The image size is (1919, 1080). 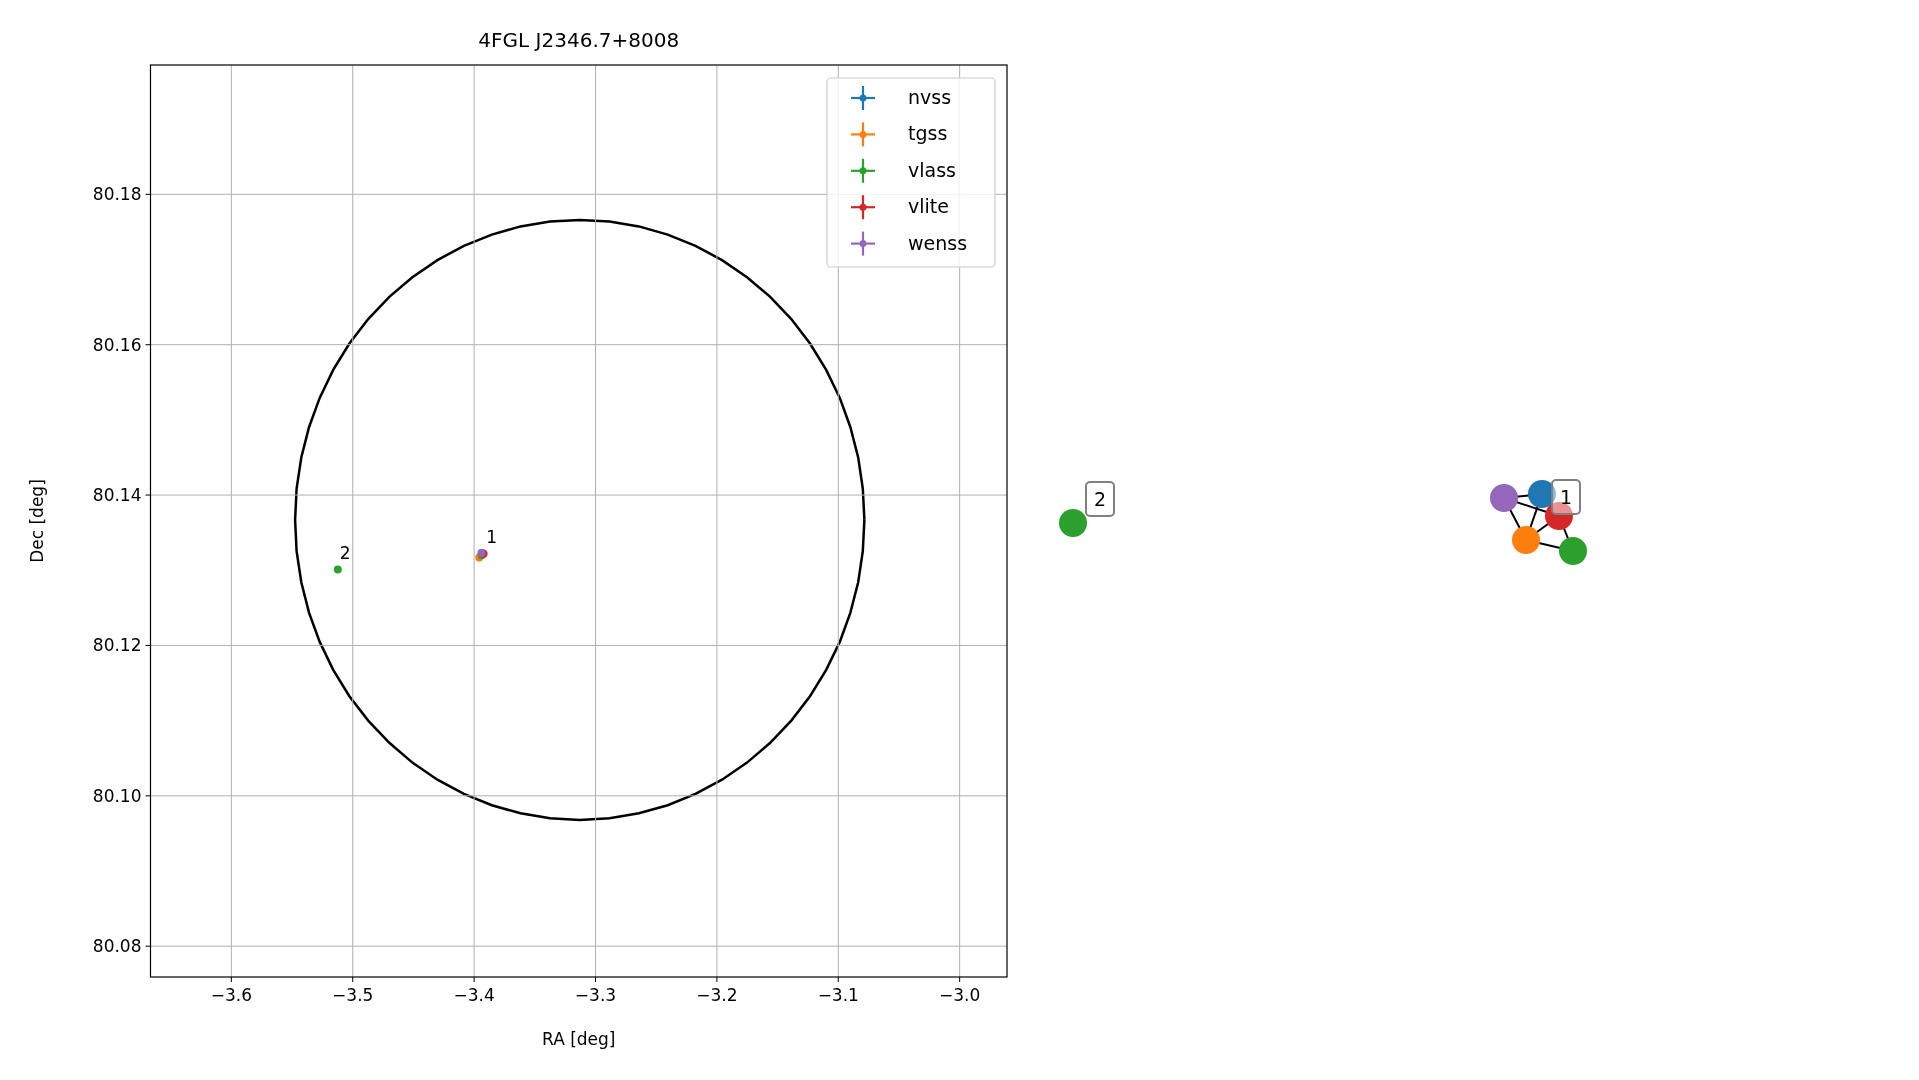 I want to click on y-tick-label: 80.12, so click(x=117, y=645).